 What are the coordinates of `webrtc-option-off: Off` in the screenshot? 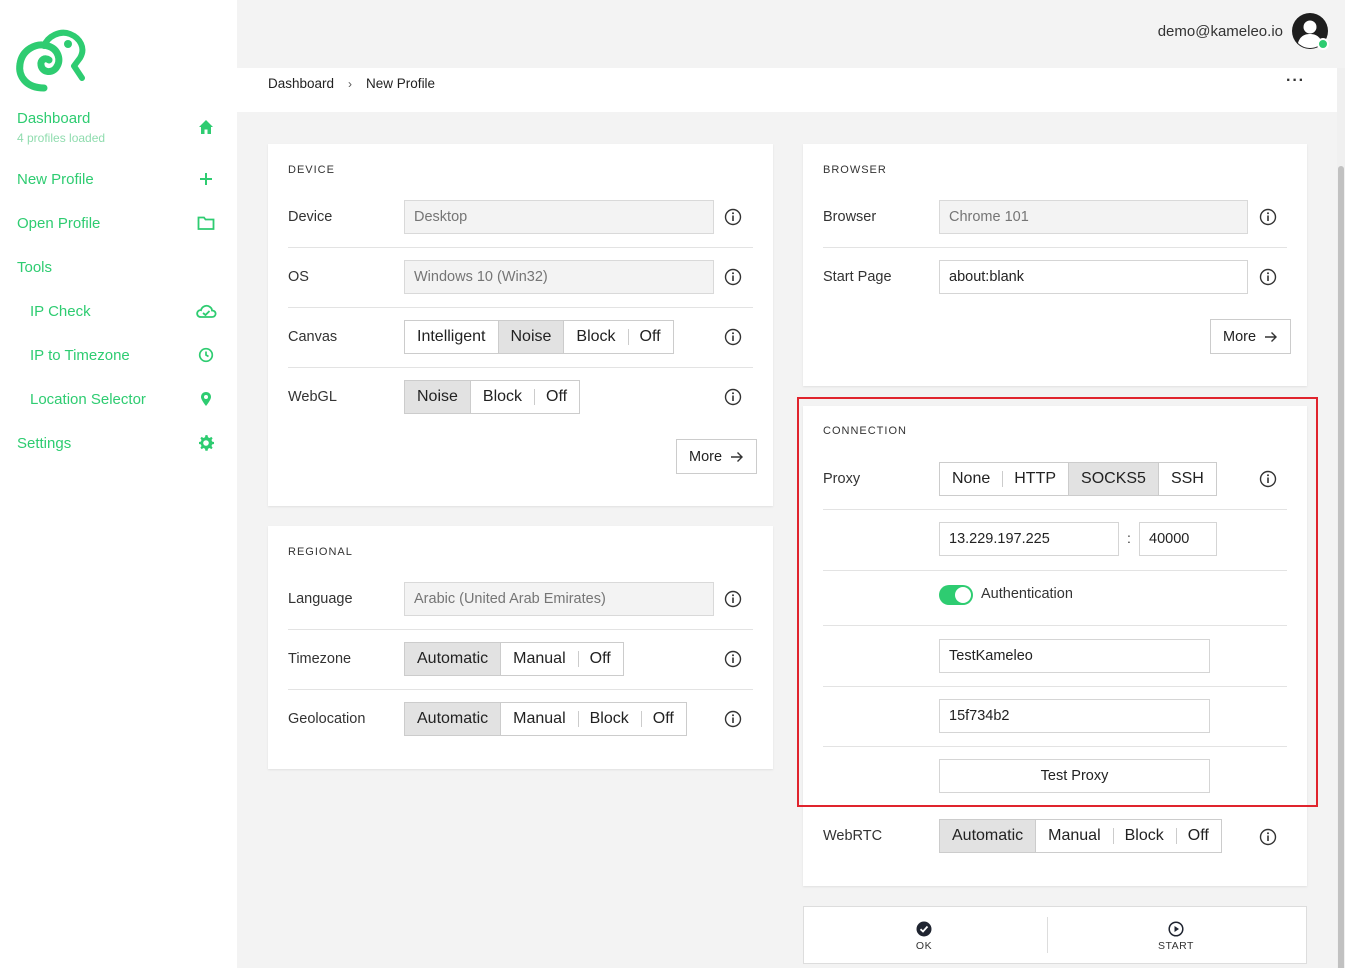 It's located at (1198, 836).